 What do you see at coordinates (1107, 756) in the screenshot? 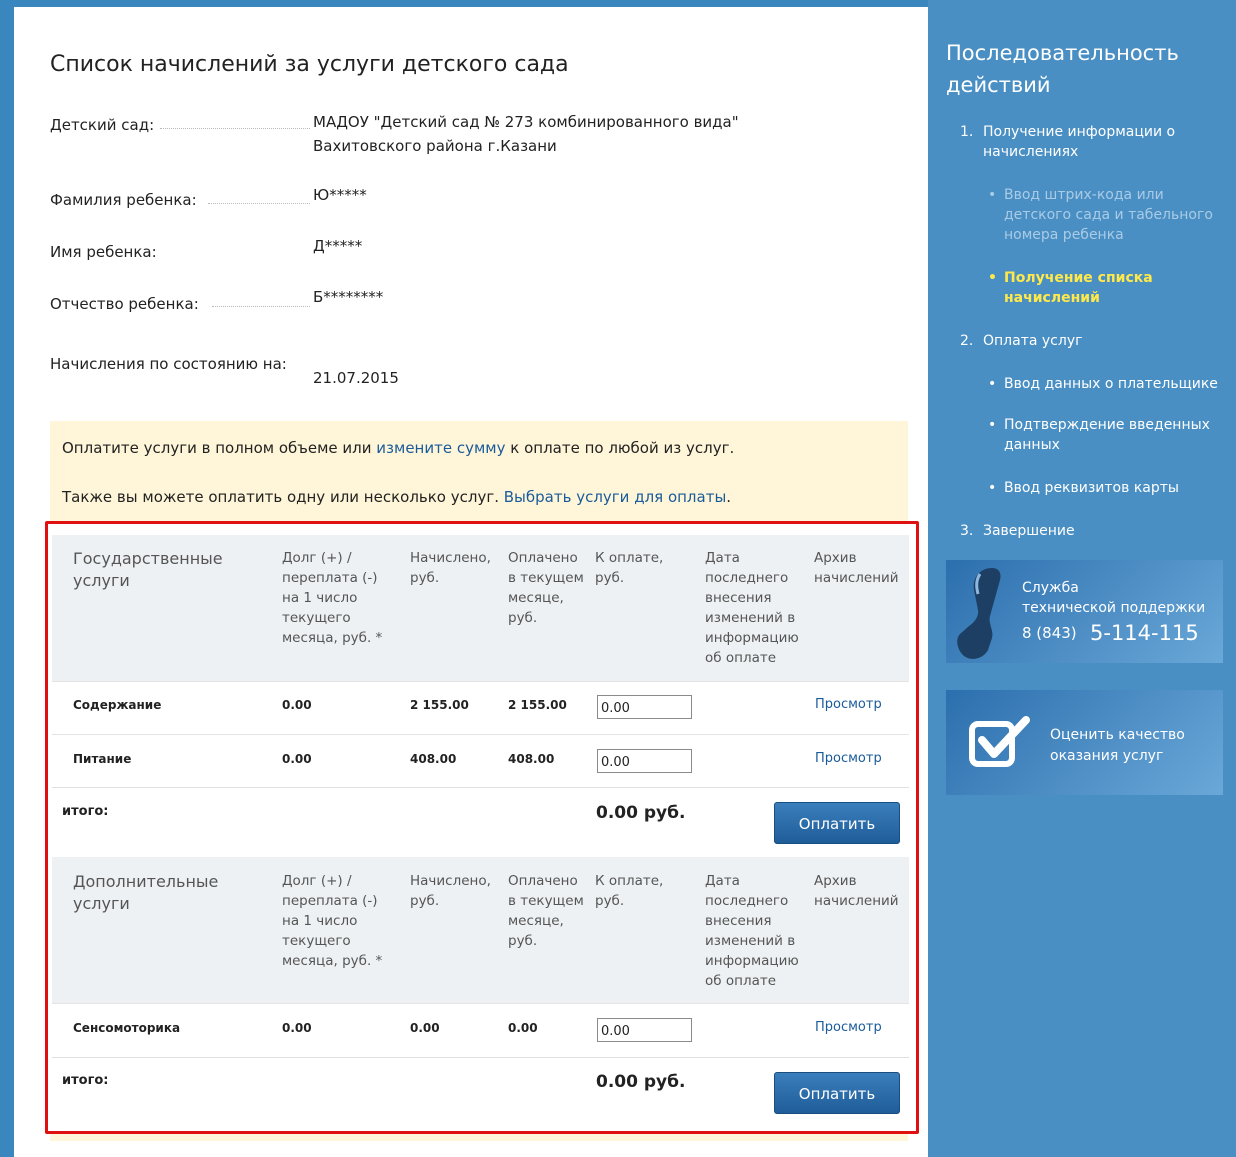
I see `rate-line-2: оказания услуг` at bounding box center [1107, 756].